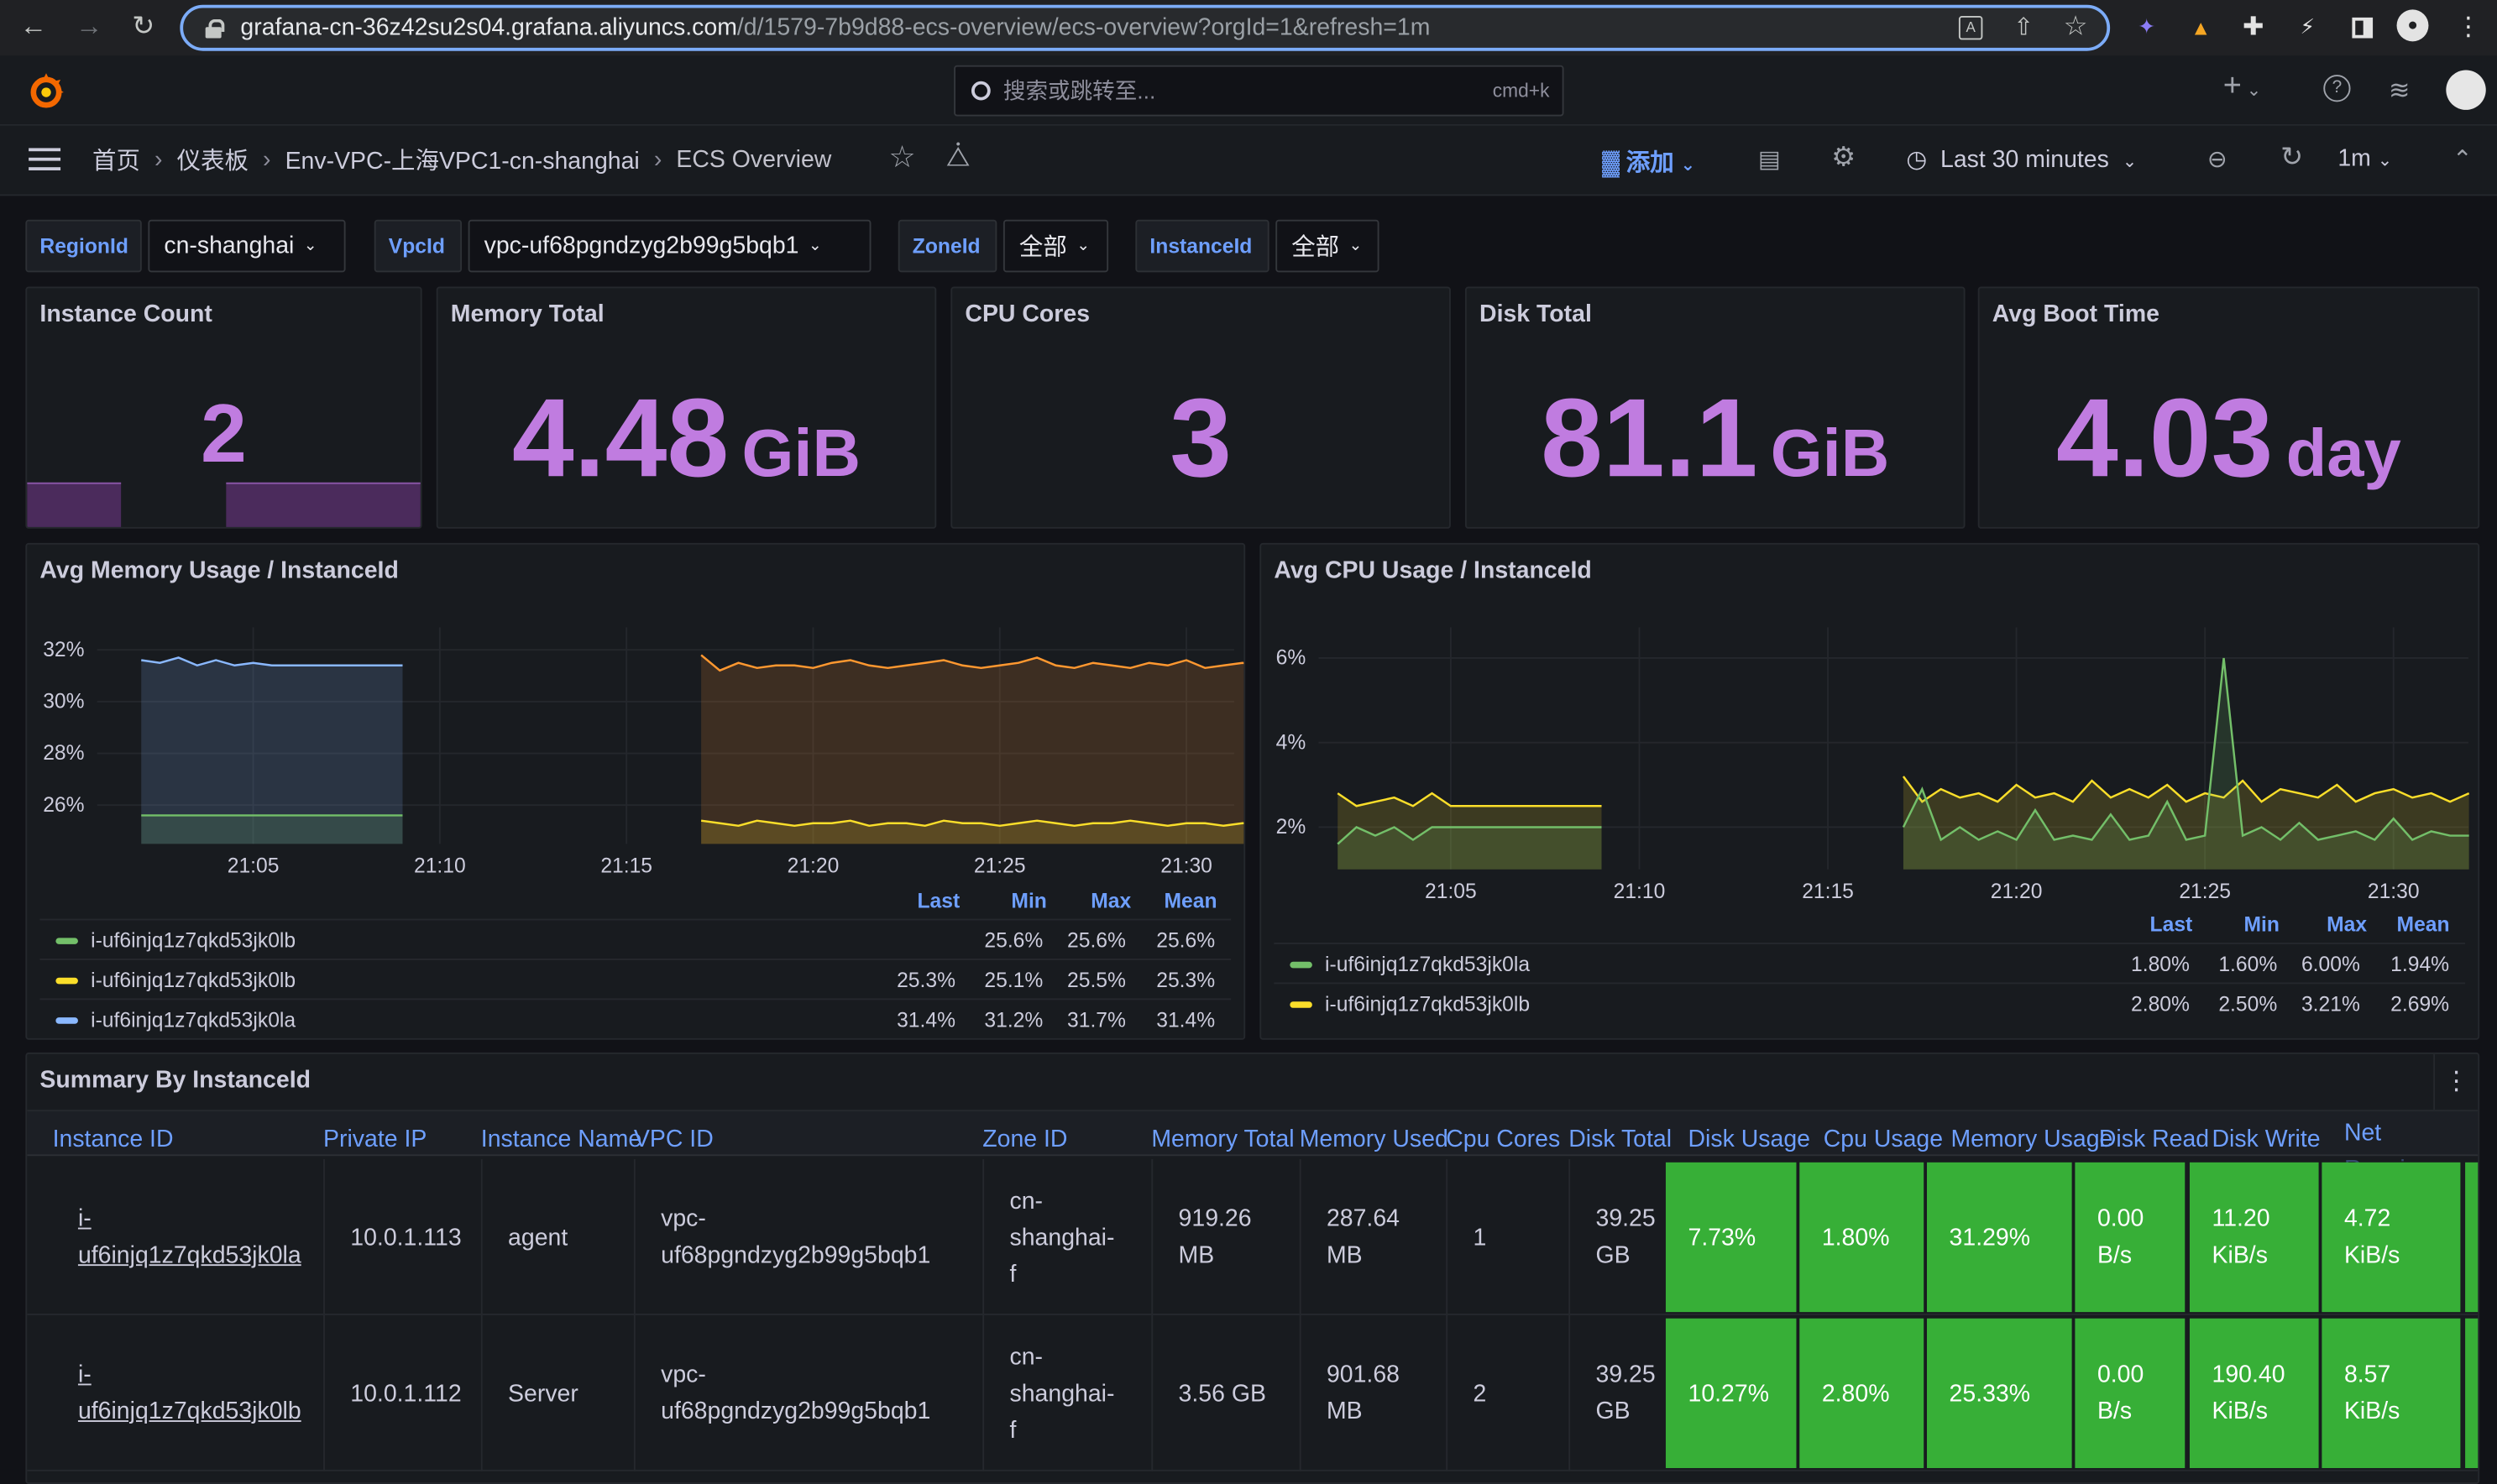 The image size is (2497, 1484). Describe the element at coordinates (2399, 91) in the screenshot. I see `news-feed-icon: ≋` at that location.